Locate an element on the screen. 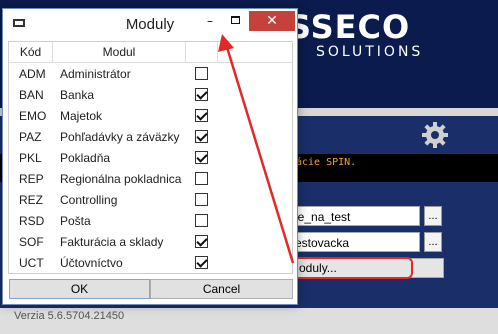  console-message: ácie SPIN. is located at coordinates (326, 162).